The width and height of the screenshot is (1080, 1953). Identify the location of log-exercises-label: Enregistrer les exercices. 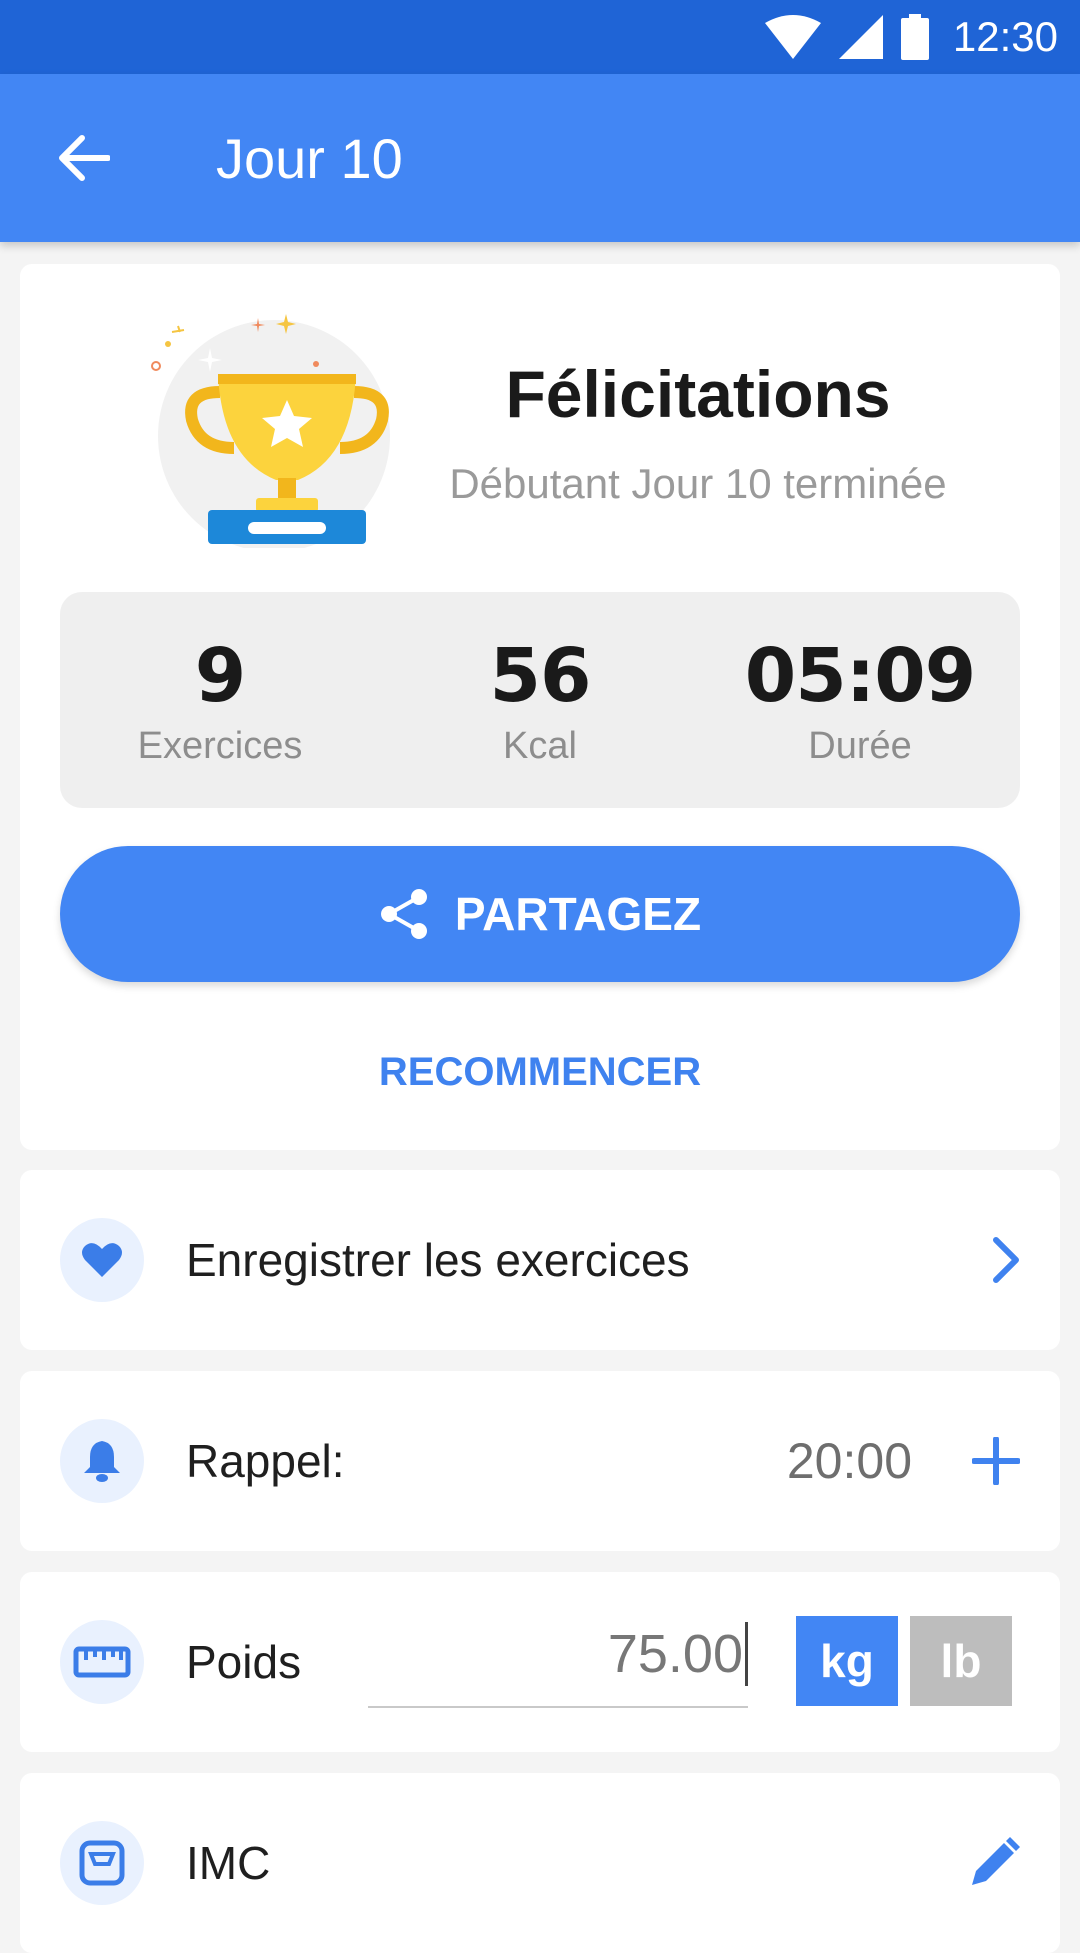
(438, 1260).